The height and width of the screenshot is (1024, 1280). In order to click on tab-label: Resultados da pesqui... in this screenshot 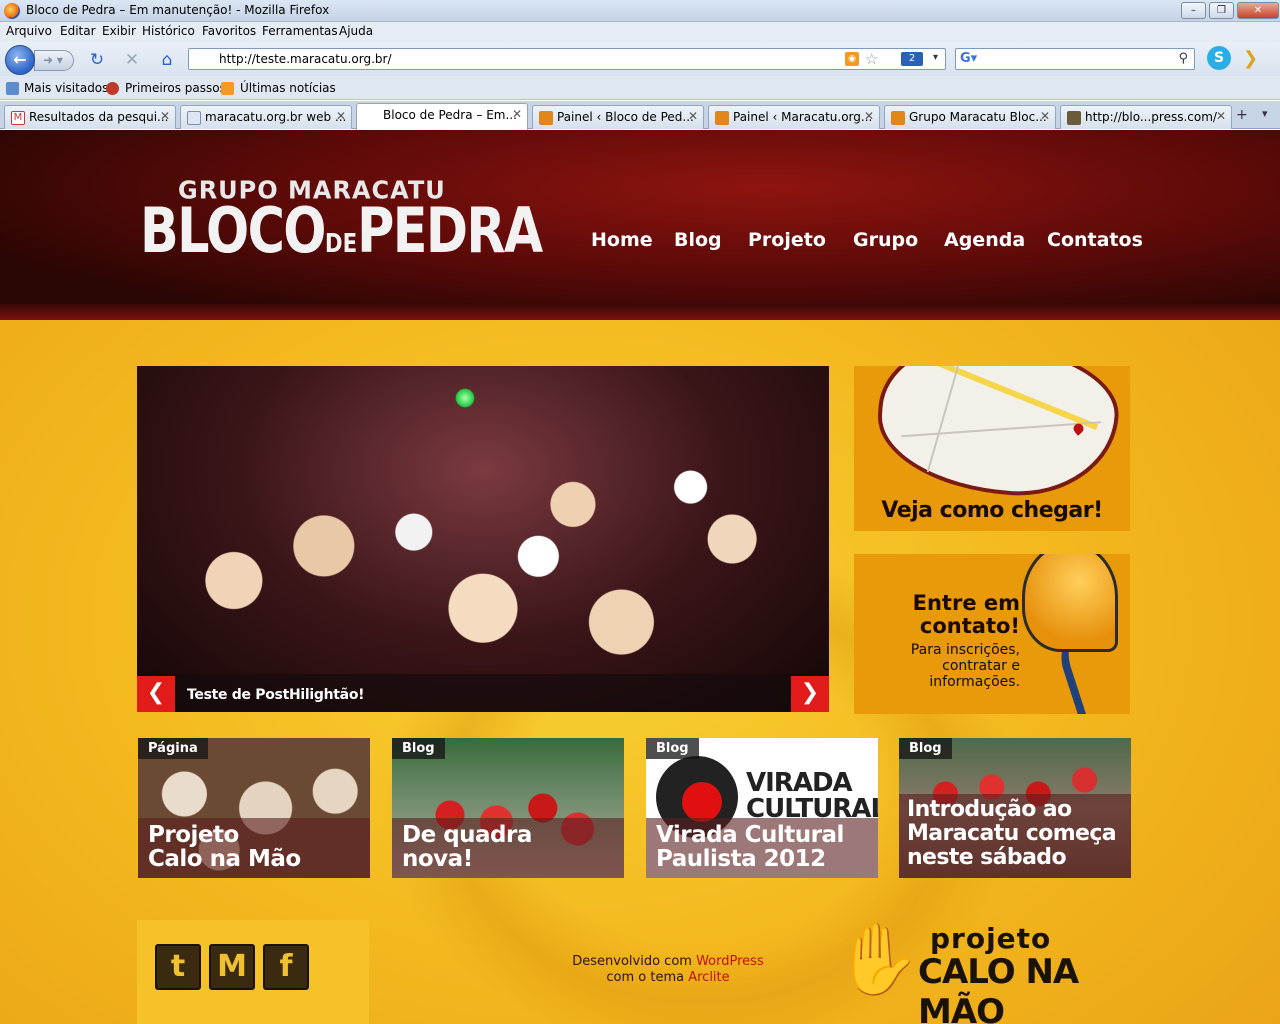, I will do `click(99, 117)`.